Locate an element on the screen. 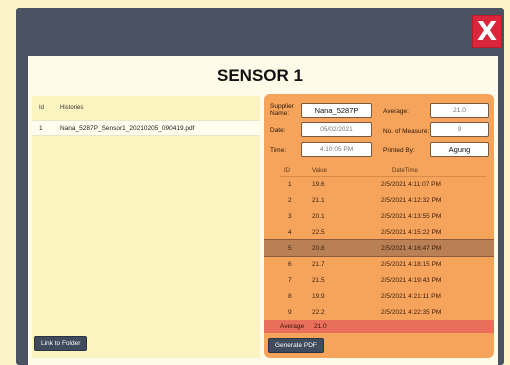  history-row: 1 Nana_5287P_Sensor1_20210205_090419.pdf is located at coordinates (146, 128).